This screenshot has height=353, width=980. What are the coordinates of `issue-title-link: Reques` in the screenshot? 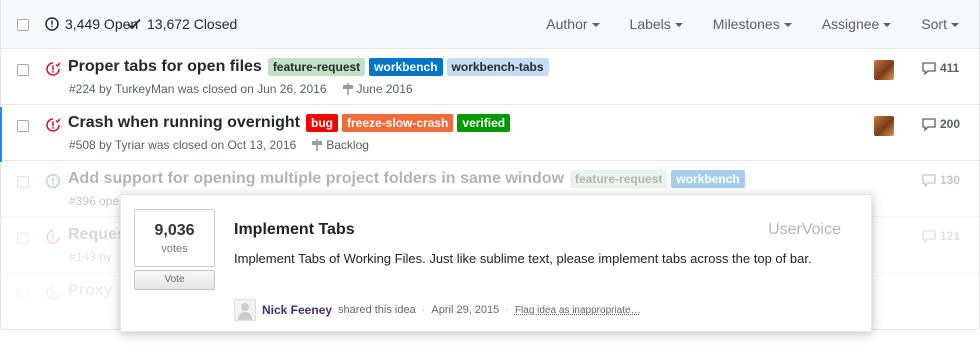 It's located at (97, 235).